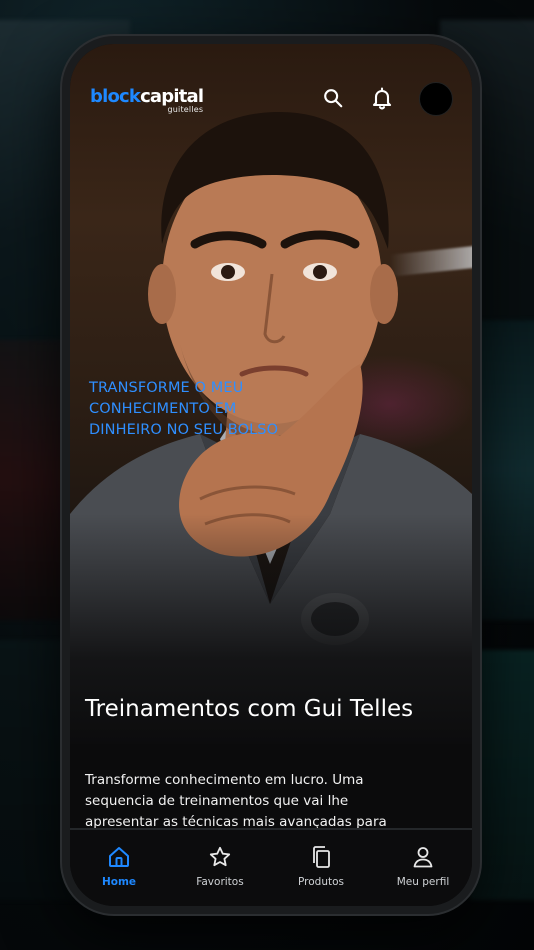 The width and height of the screenshot is (534, 950). I want to click on tab-produtos: Produtos, so click(321, 865).